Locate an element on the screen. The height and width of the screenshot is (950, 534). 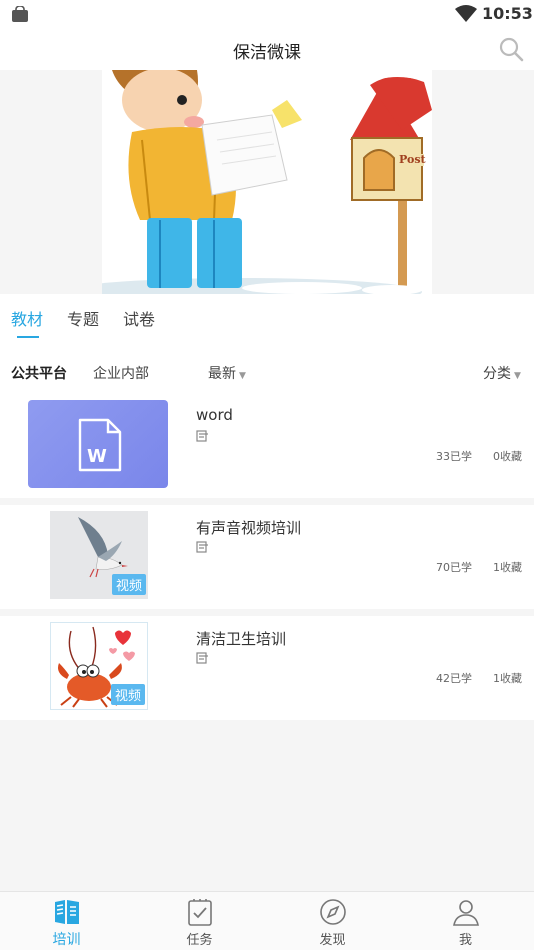
book-icon is located at coordinates (67, 912).